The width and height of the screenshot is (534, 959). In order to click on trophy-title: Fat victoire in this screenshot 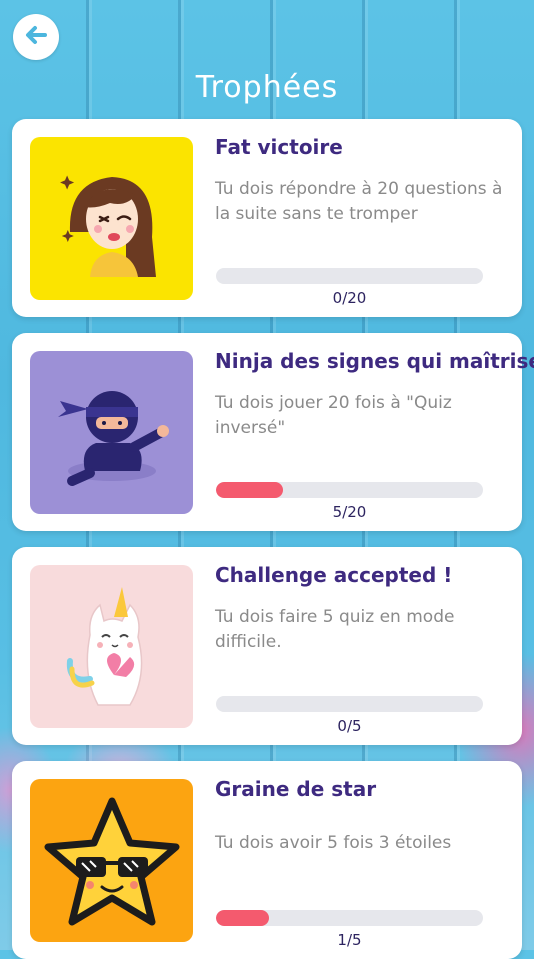, I will do `click(279, 147)`.